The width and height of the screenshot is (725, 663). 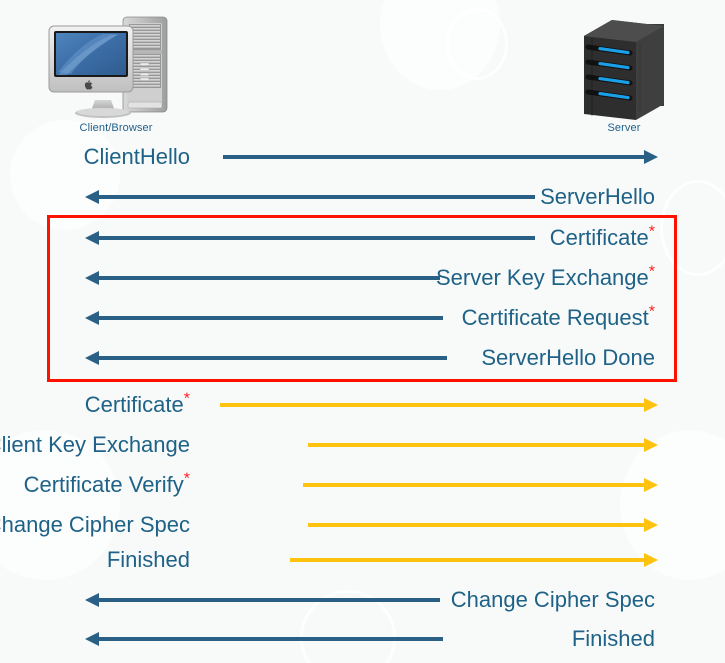 What do you see at coordinates (103, 484) in the screenshot?
I see `message-label-text: Certificate Verify` at bounding box center [103, 484].